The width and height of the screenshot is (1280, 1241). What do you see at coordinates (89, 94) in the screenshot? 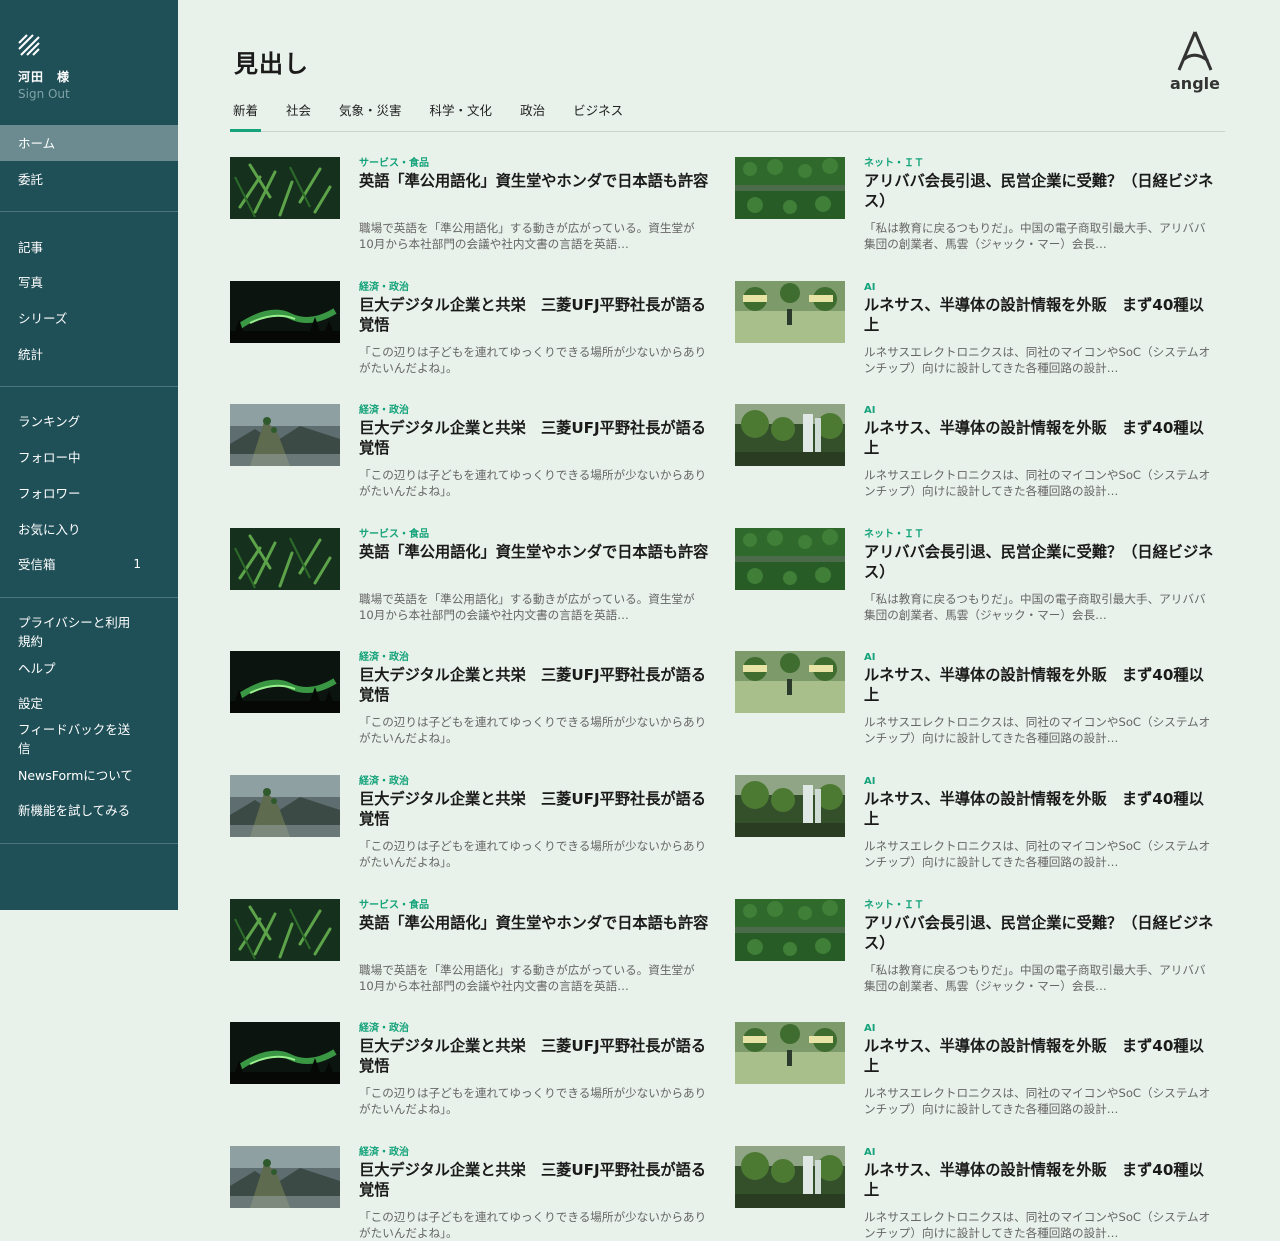
I see `sign-out-link: Sign Out` at bounding box center [89, 94].